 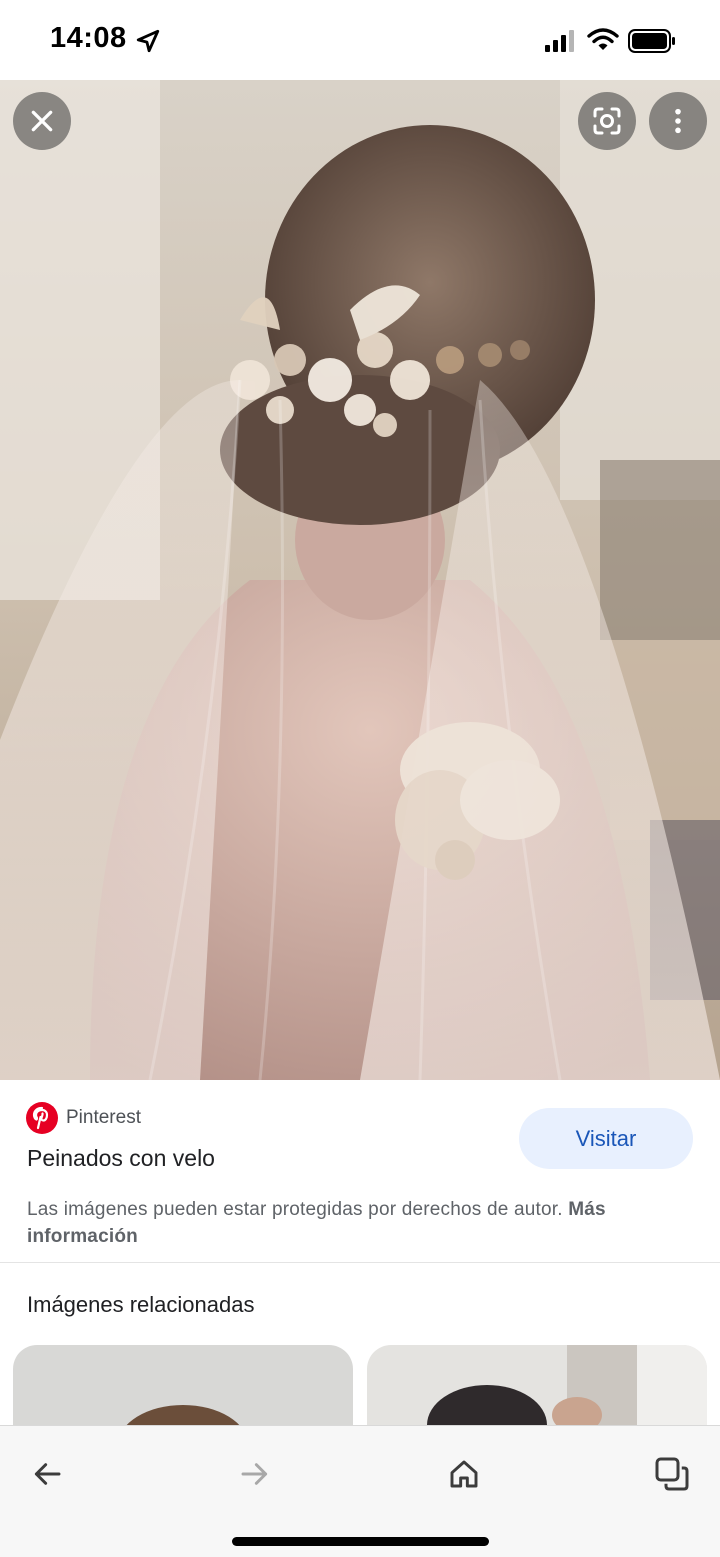 What do you see at coordinates (42, 1118) in the screenshot?
I see `pinterest-logo-icon` at bounding box center [42, 1118].